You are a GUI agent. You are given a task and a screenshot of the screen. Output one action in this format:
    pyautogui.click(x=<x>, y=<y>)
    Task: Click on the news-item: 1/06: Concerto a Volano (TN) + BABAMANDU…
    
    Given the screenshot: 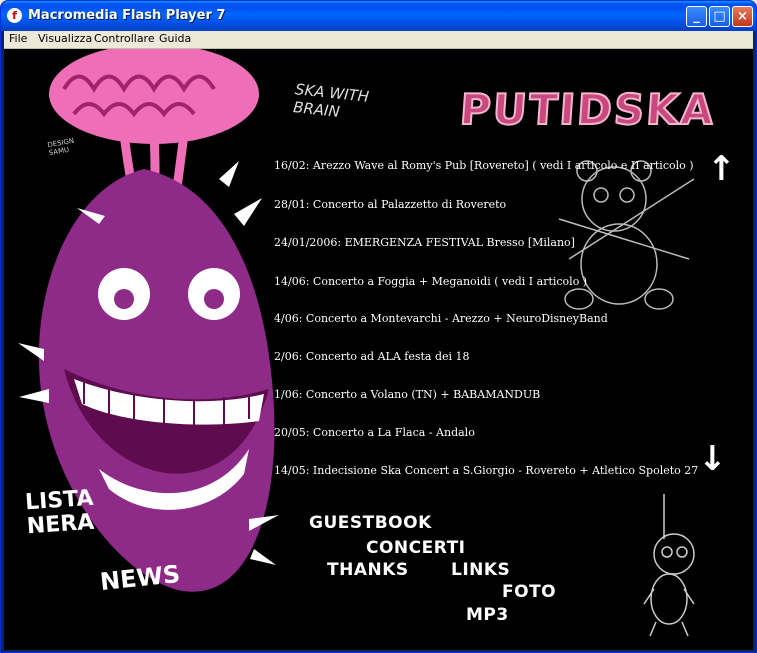 What is the action you would take?
    pyautogui.click(x=407, y=394)
    